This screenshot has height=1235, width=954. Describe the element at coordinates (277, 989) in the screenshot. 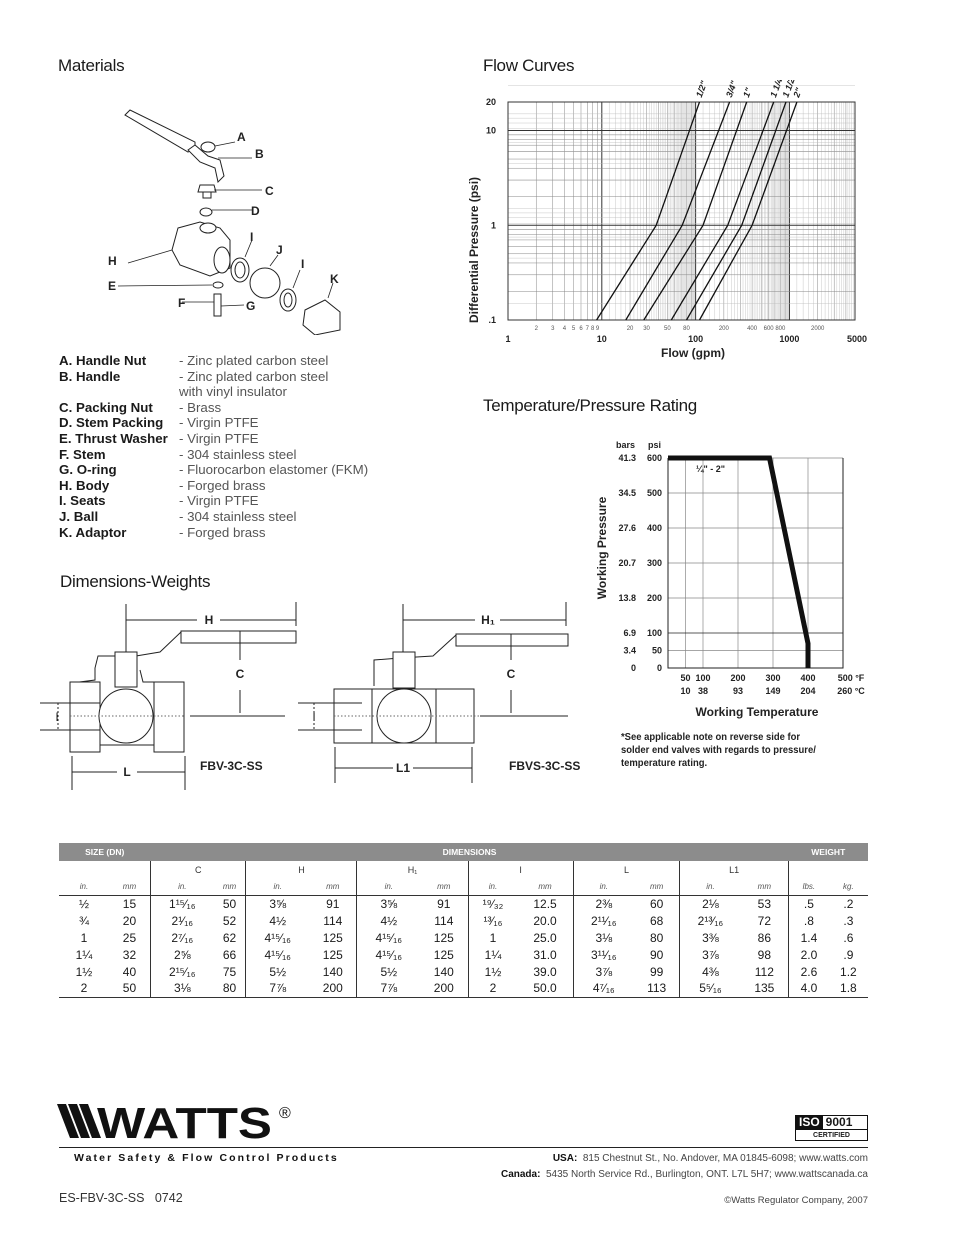

I see `table-cell: 7⅞` at that location.